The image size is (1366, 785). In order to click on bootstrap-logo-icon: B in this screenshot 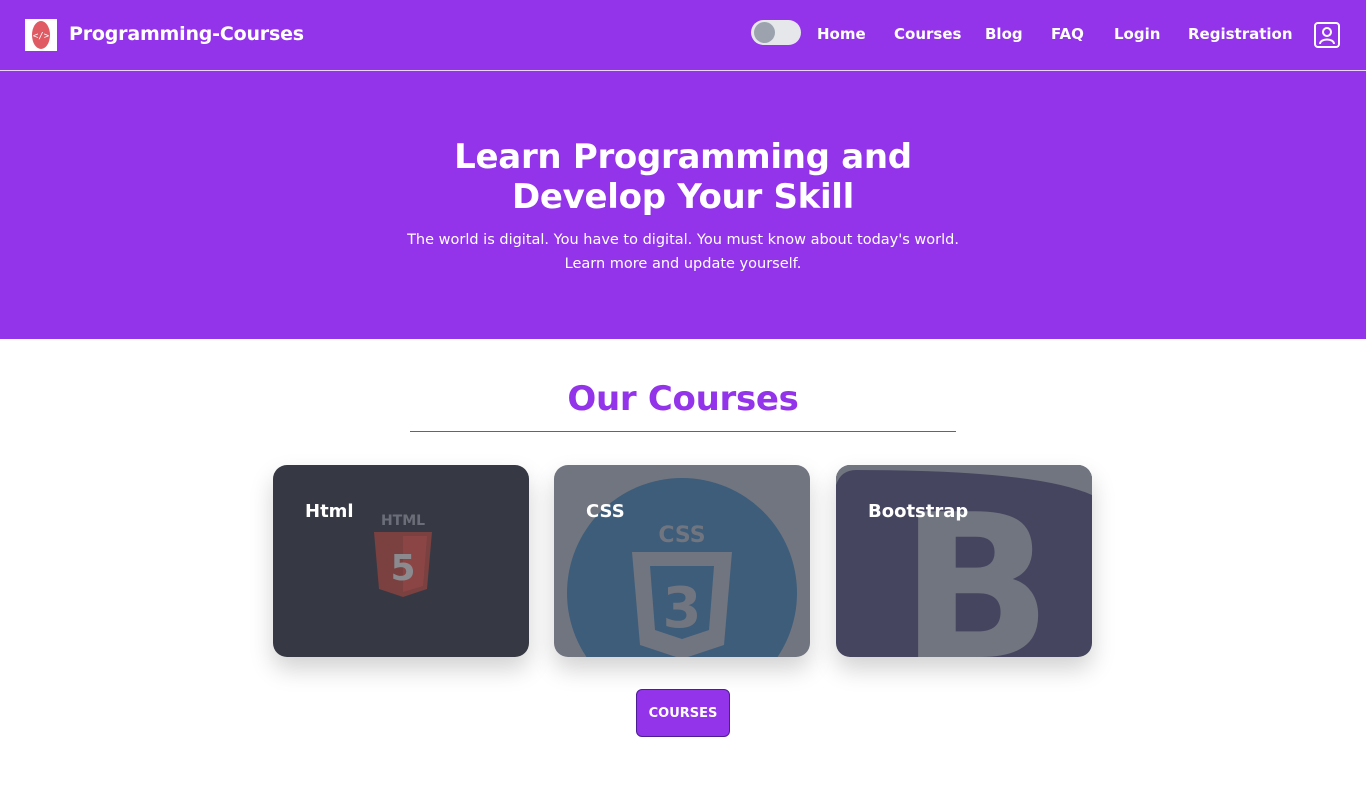, I will do `click(964, 561)`.